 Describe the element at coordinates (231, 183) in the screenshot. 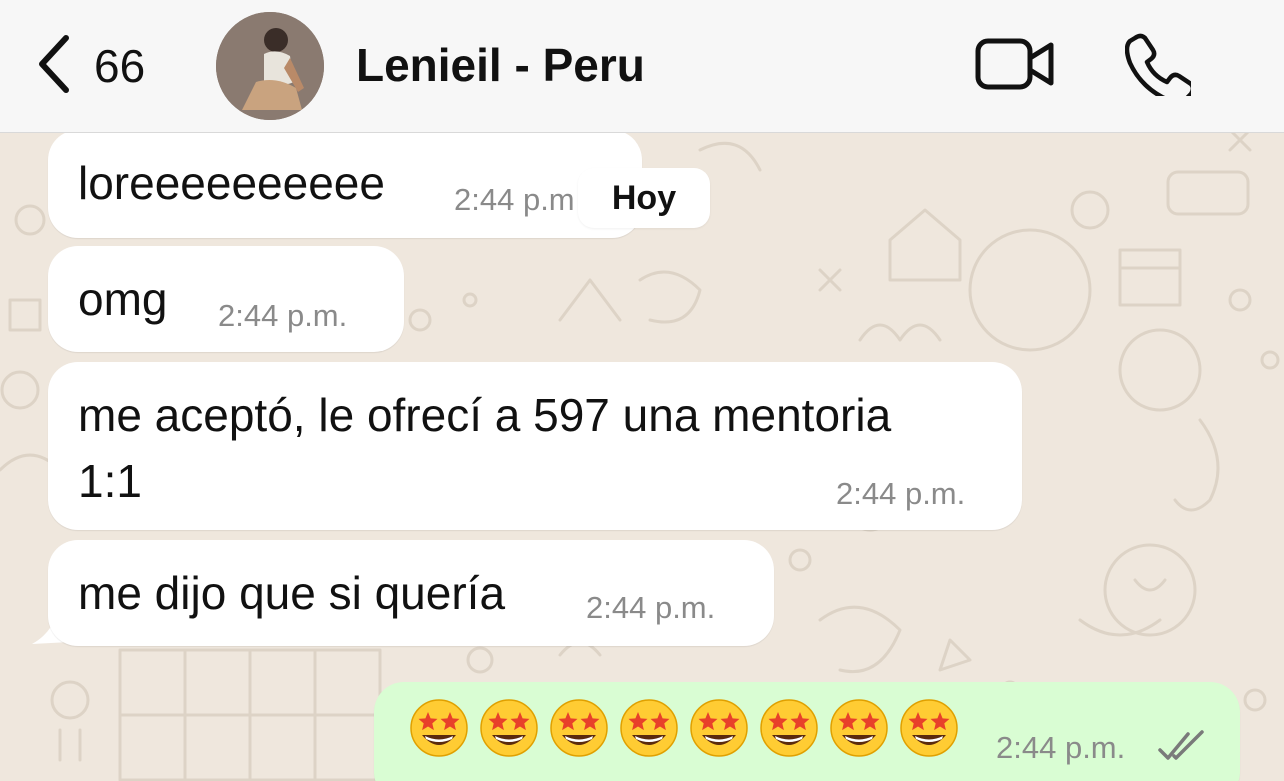

I see `message-text: loreeeeeeeeee` at that location.